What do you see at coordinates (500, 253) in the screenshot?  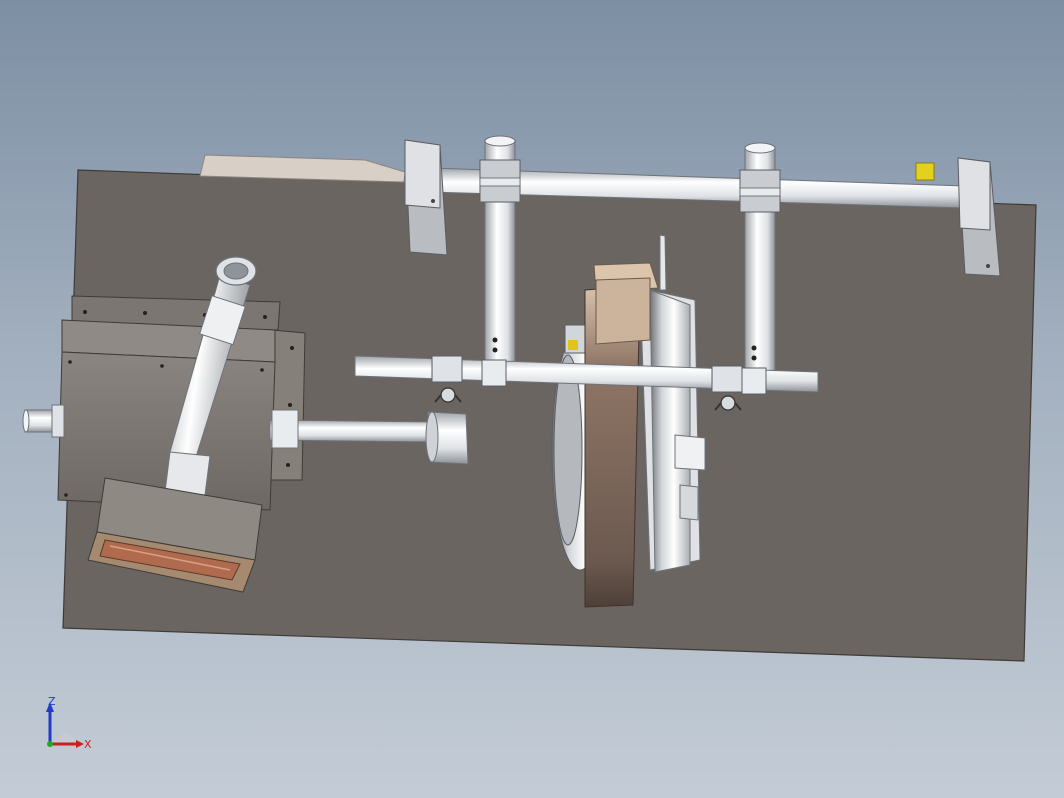 I see `vertical-tube-left` at bounding box center [500, 253].